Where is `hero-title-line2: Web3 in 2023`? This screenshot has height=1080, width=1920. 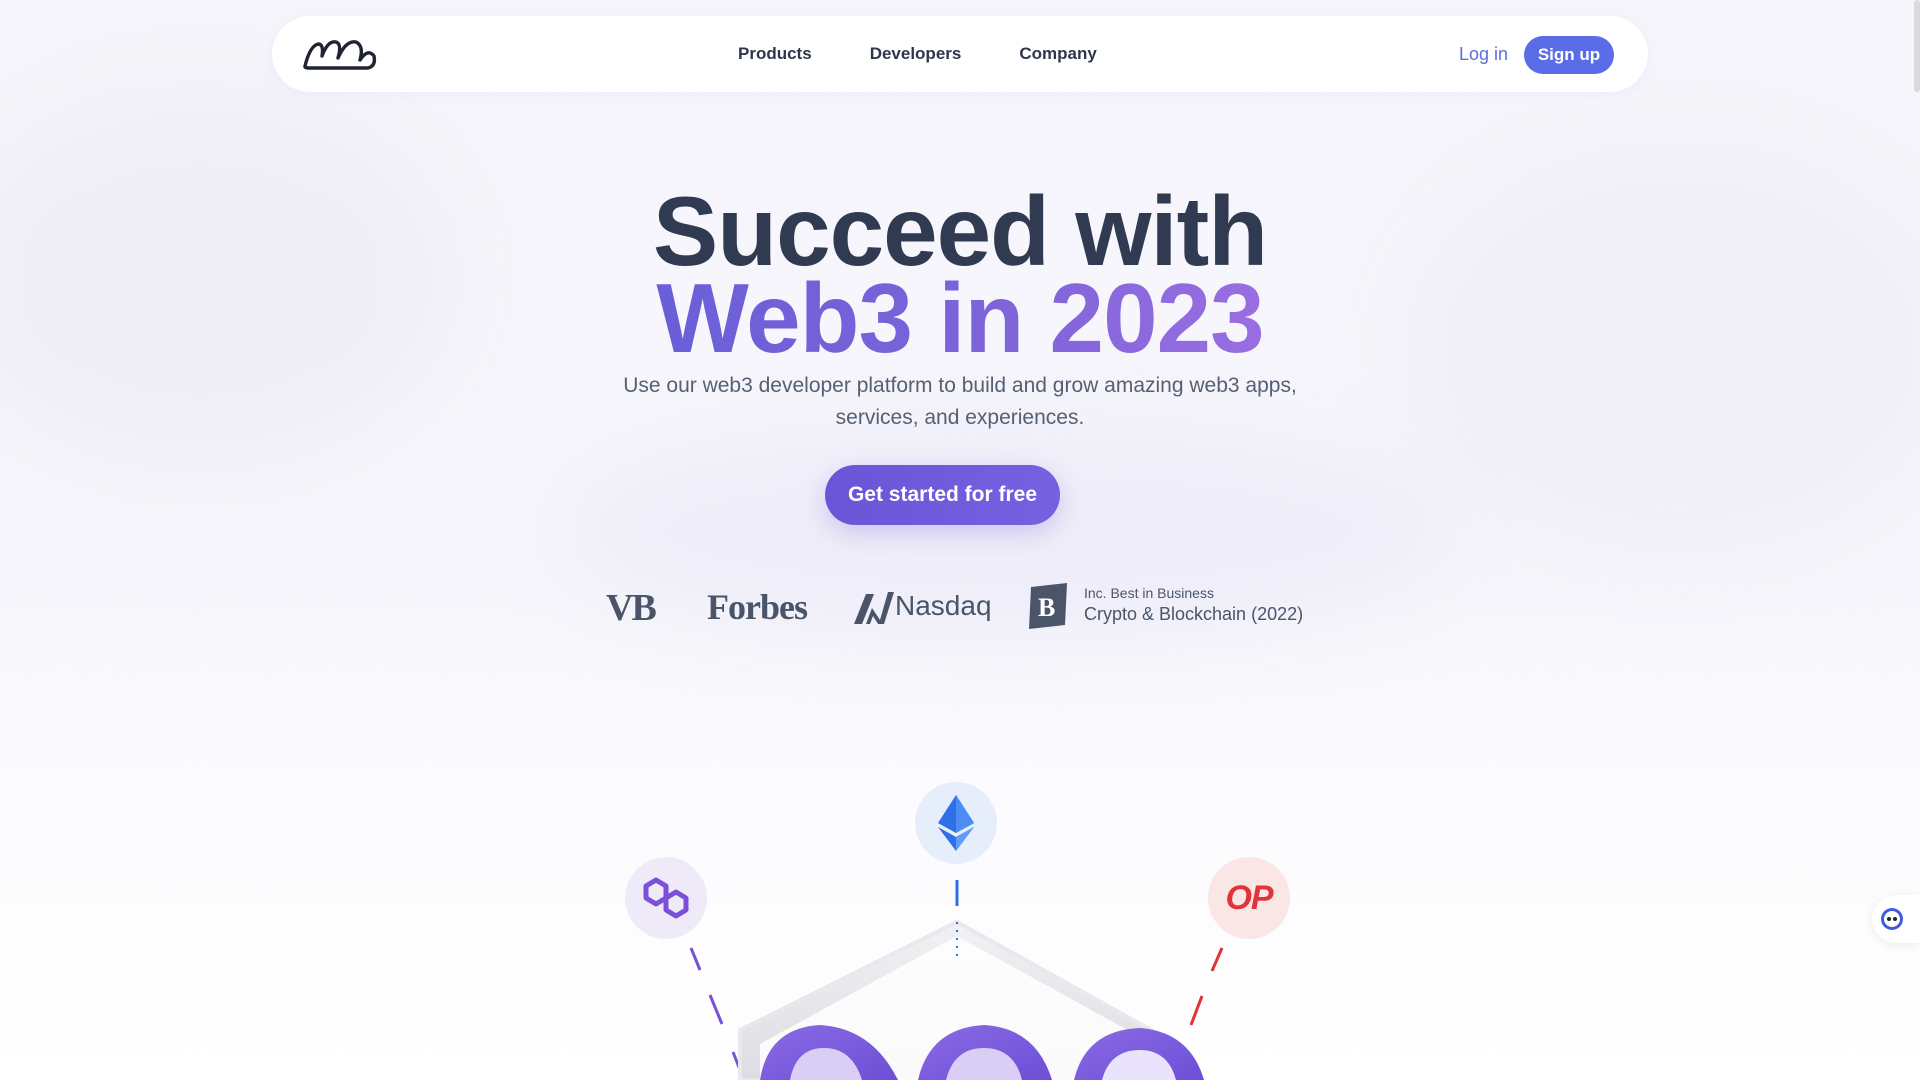
hero-title-line2: Web3 in 2023 is located at coordinates (960, 318).